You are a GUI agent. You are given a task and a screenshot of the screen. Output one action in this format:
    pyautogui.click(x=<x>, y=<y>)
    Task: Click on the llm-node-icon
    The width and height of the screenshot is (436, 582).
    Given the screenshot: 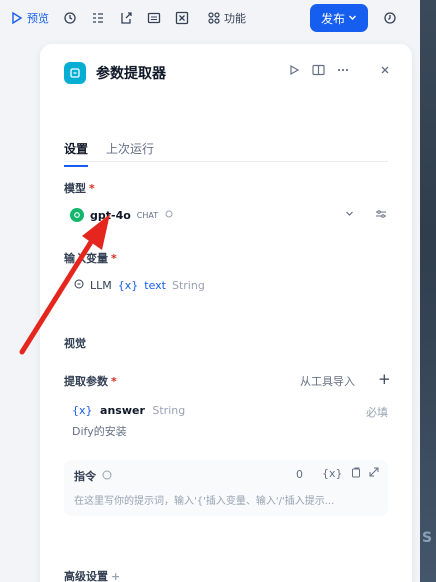 What is the action you would take?
    pyautogui.click(x=79, y=285)
    